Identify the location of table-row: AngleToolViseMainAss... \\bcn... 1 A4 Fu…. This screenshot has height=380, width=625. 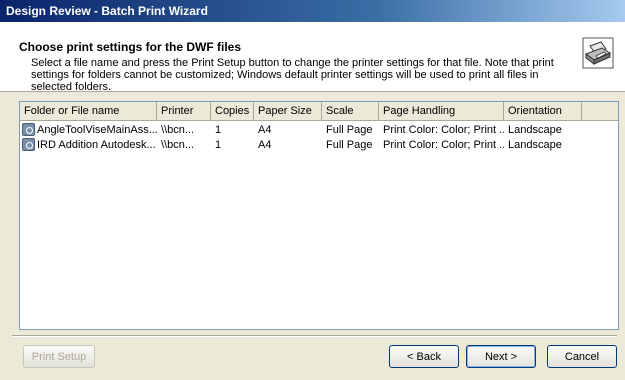
(319, 130).